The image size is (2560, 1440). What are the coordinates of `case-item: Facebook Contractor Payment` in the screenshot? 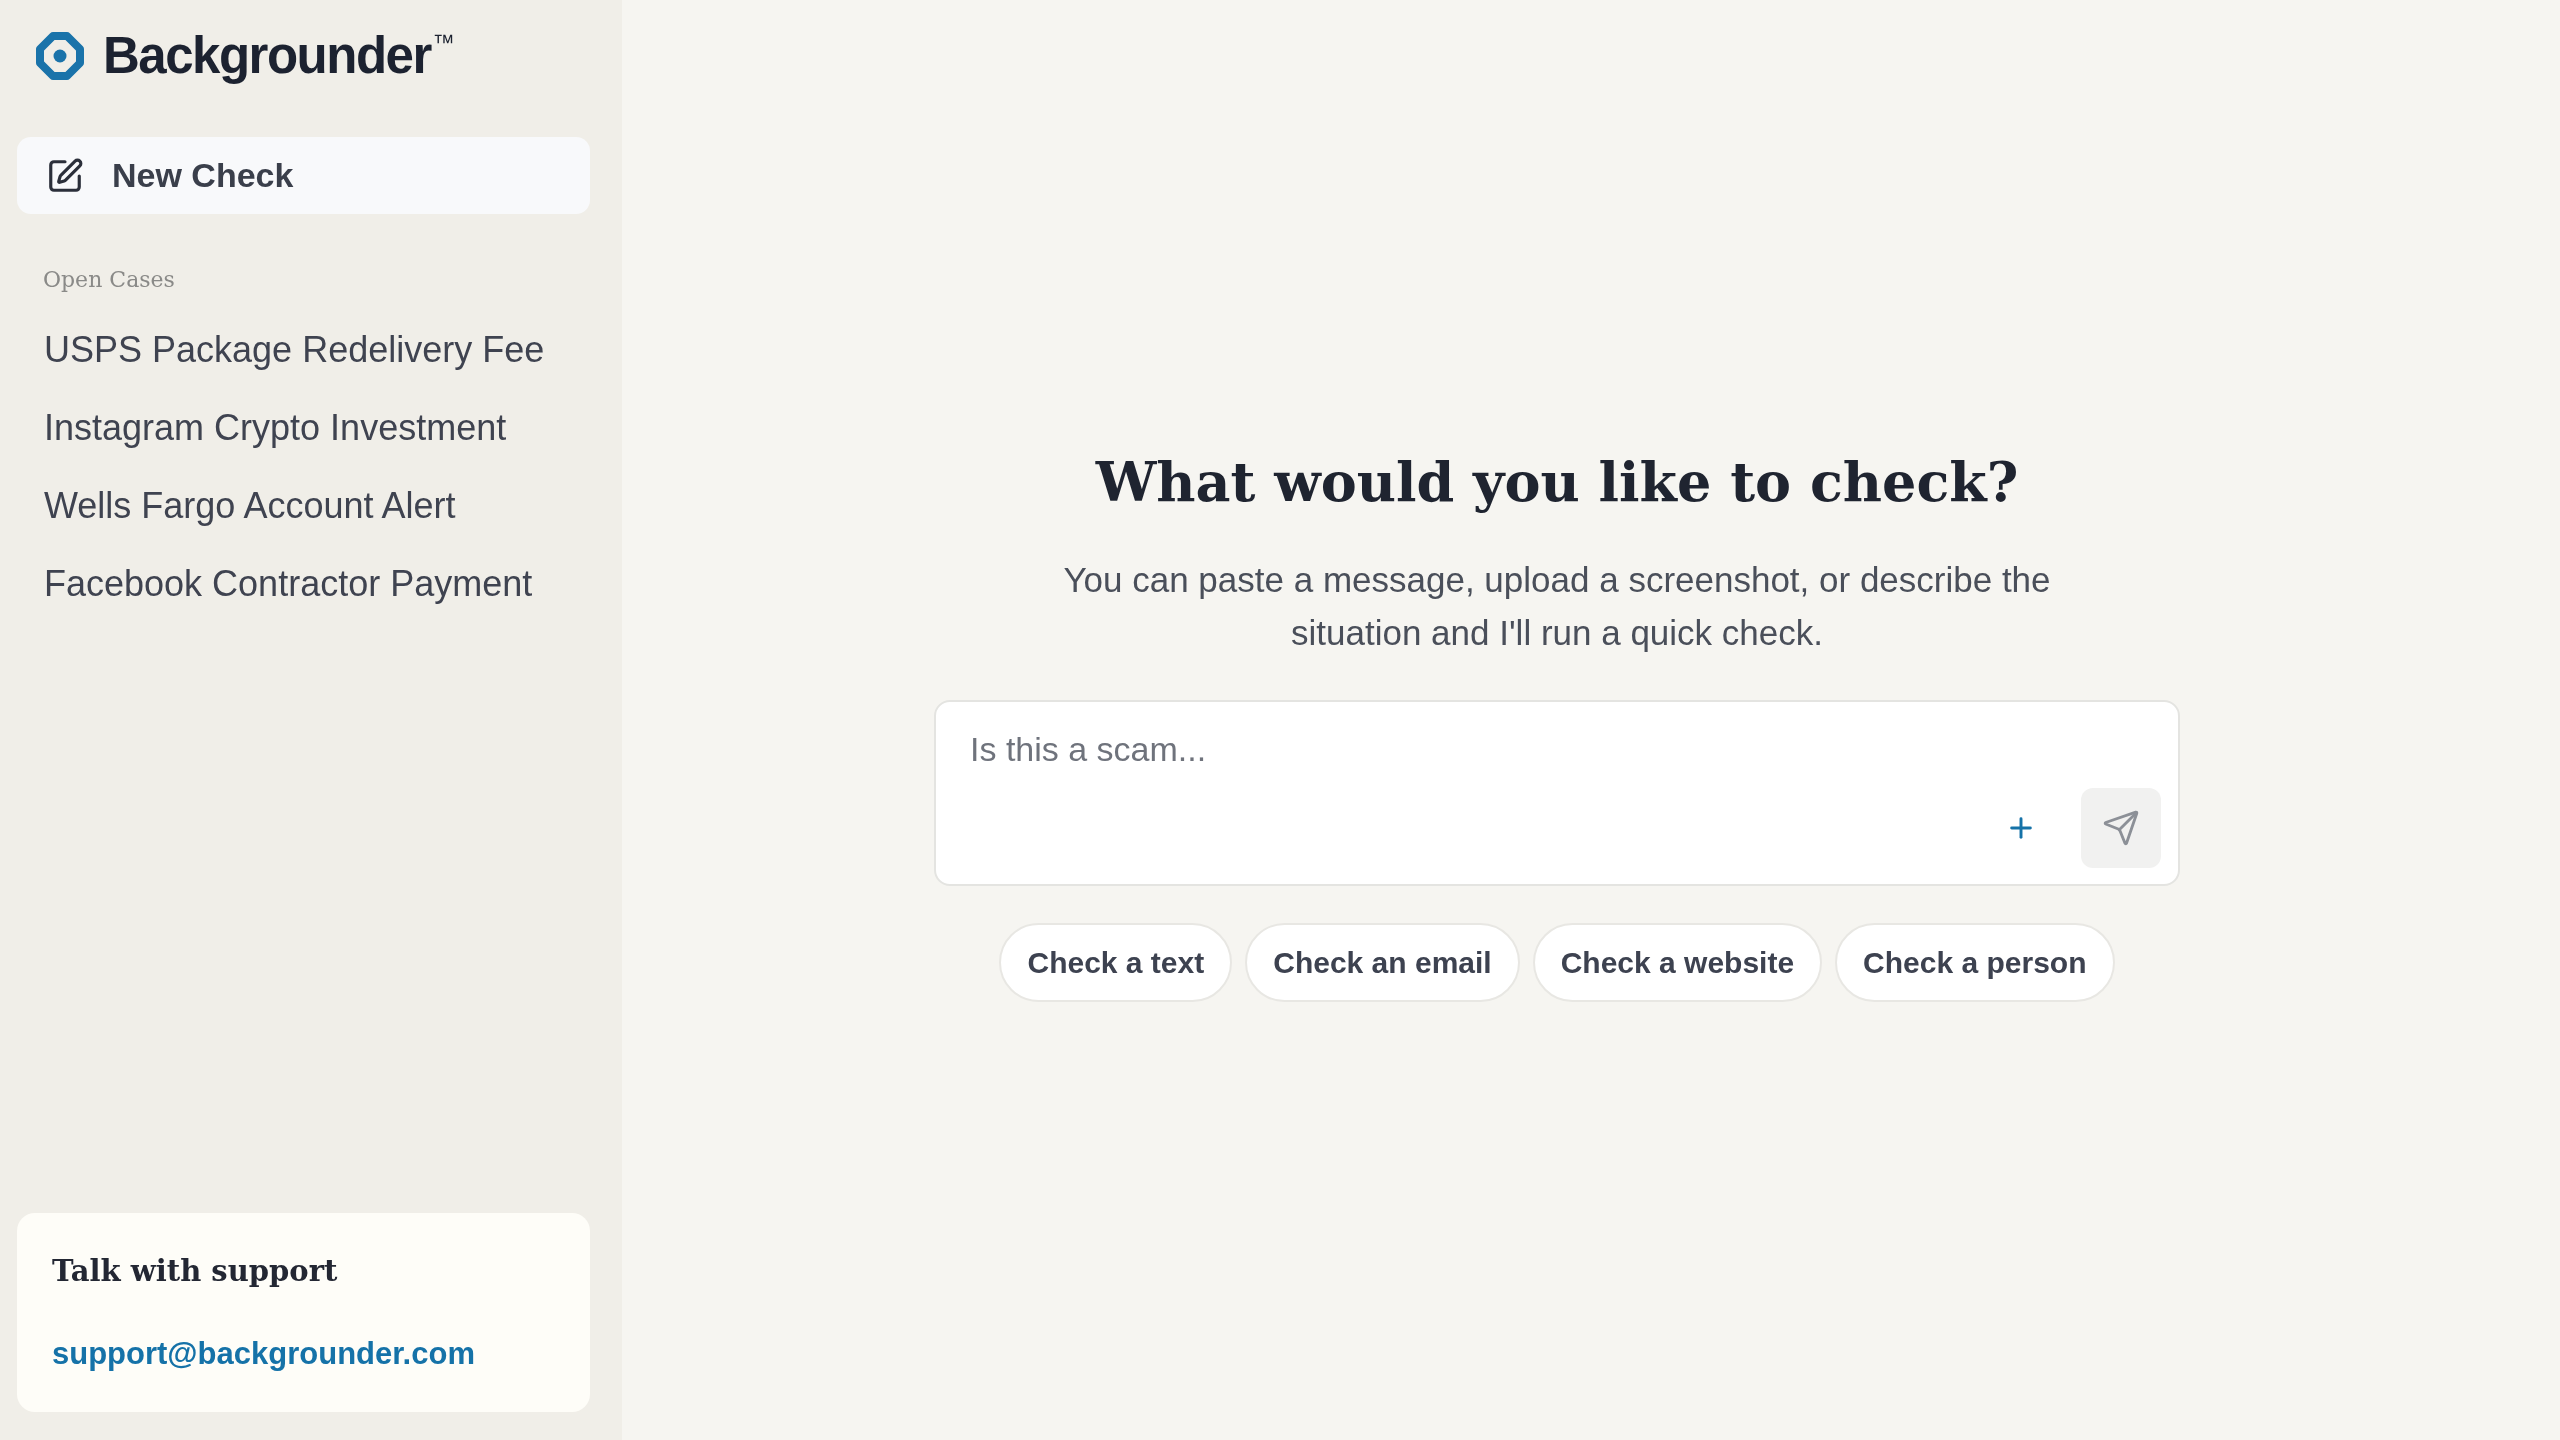 It's located at (288, 584).